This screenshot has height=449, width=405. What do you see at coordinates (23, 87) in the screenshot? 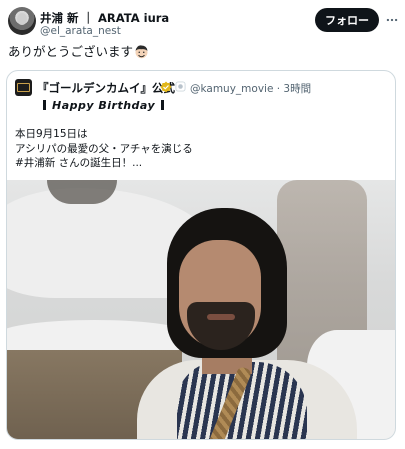
I see `quoted-author-avatar` at bounding box center [23, 87].